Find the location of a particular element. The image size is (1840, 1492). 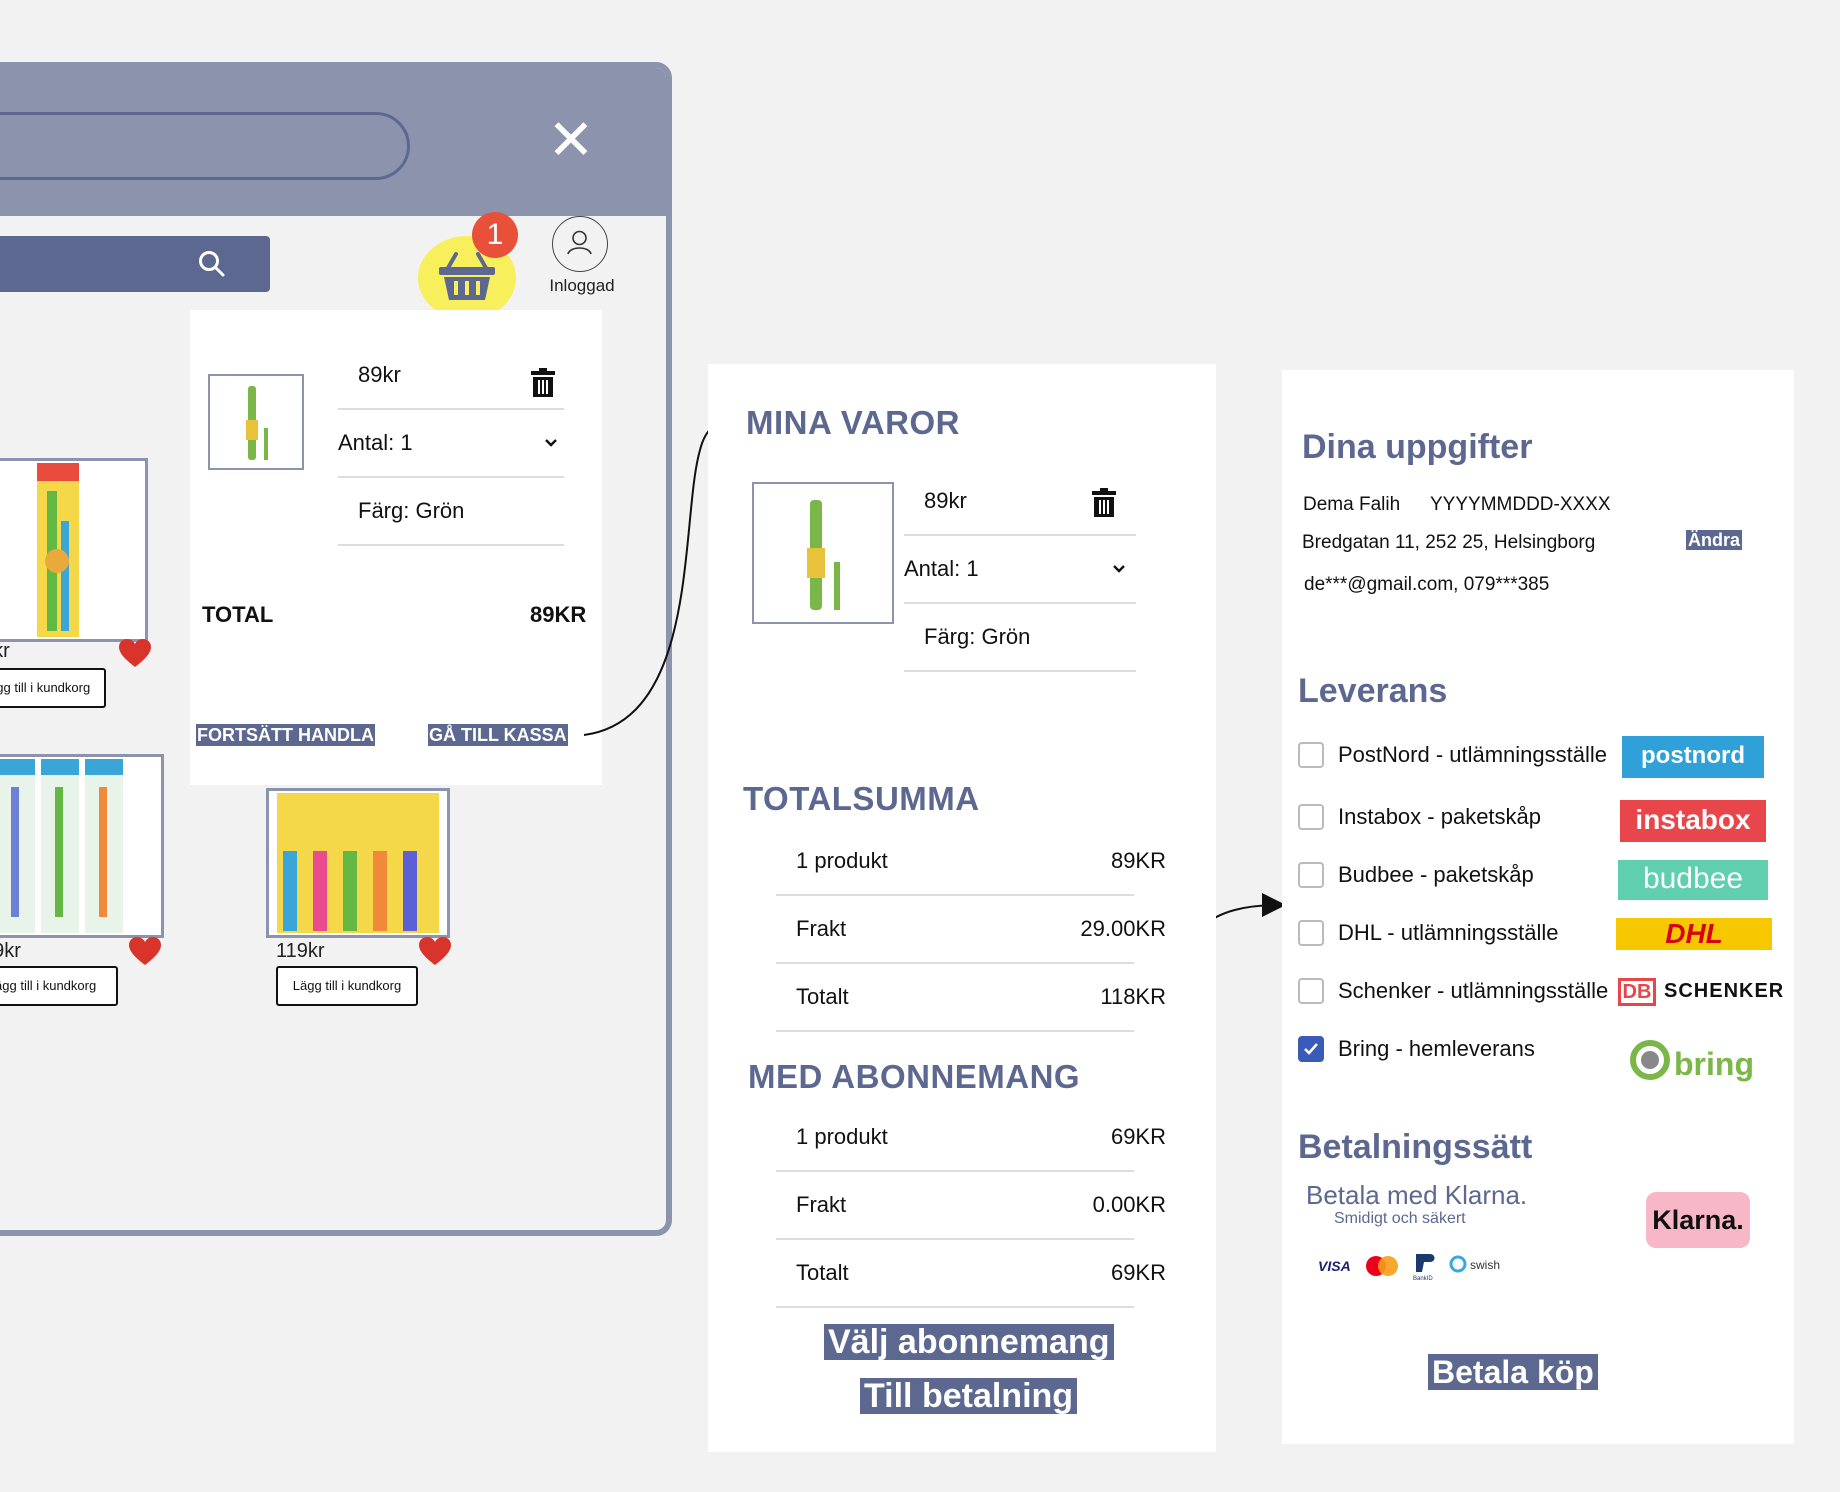

mastercard-icon is located at coordinates (1382, 1266).